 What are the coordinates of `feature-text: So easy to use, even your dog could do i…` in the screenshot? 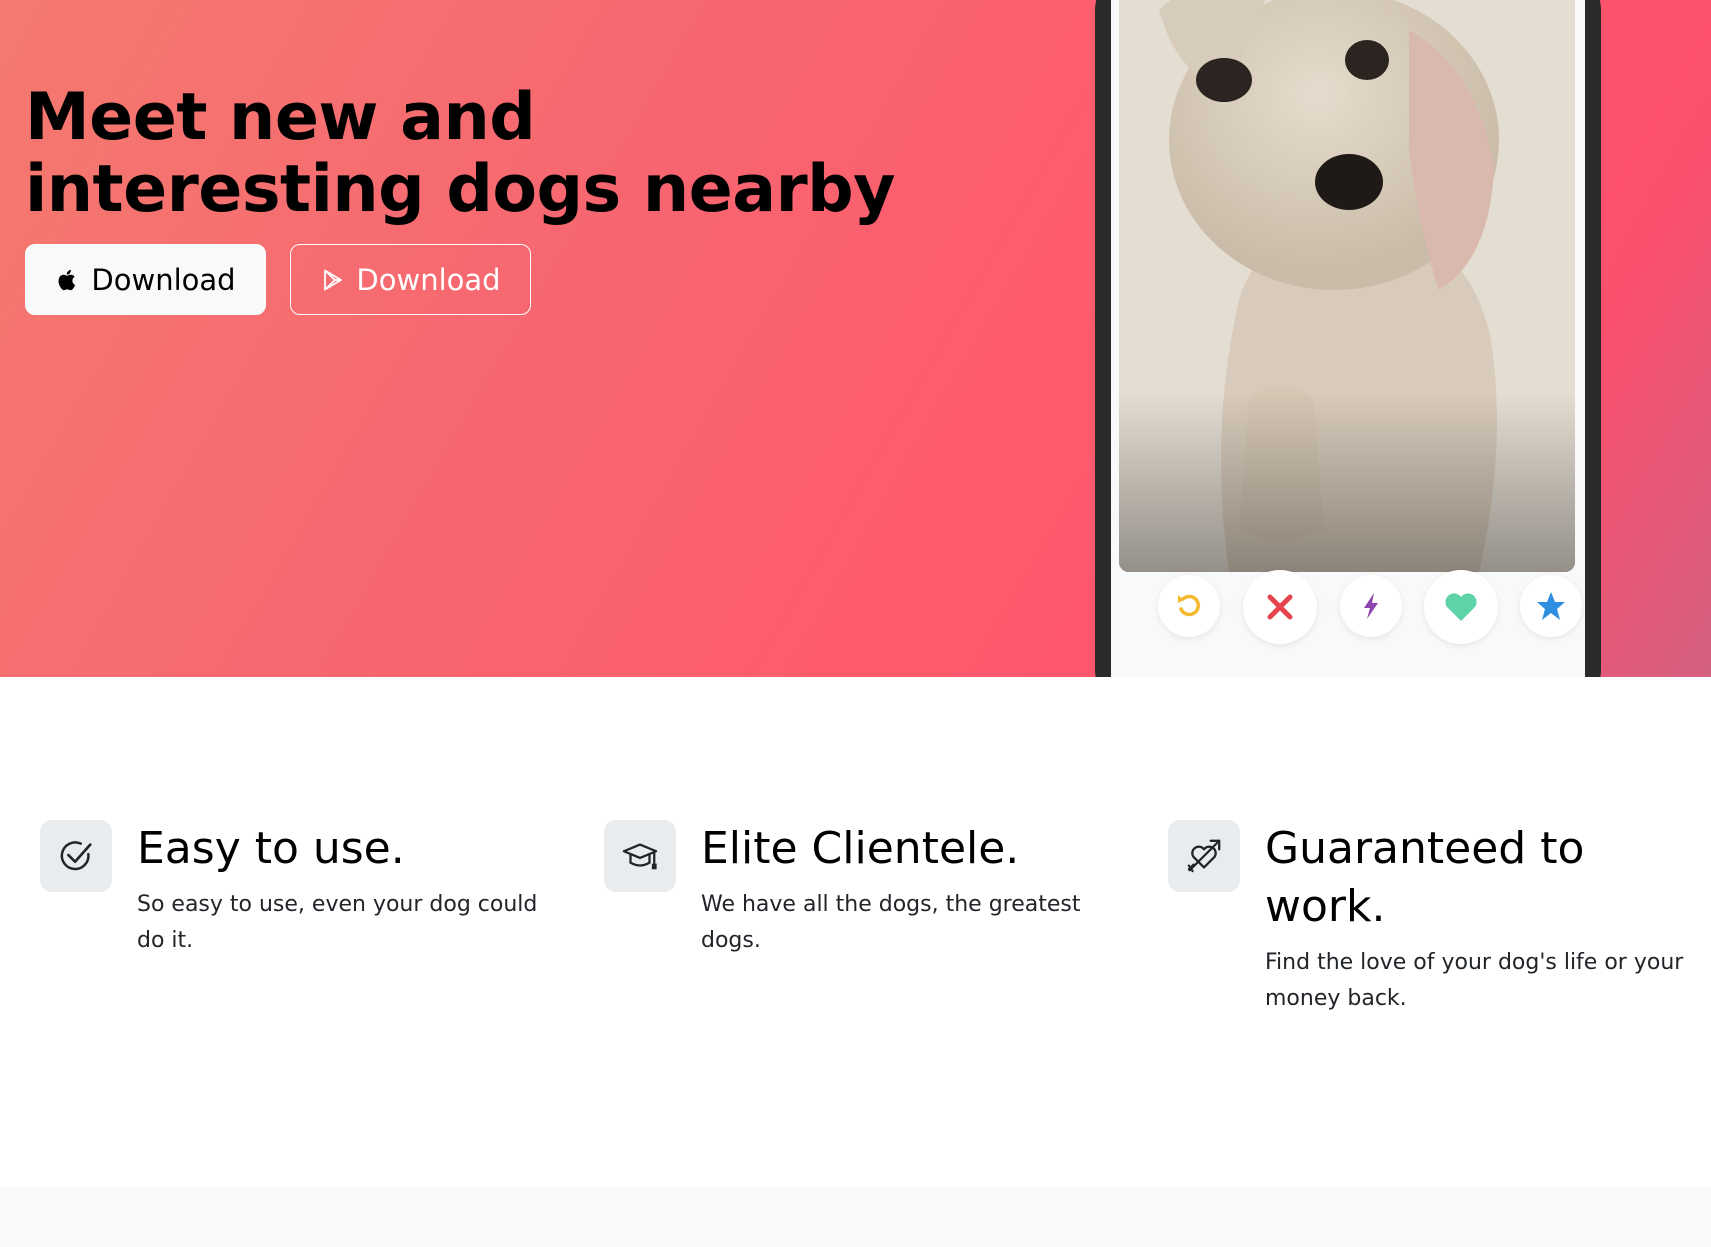 It's located at (337, 922).